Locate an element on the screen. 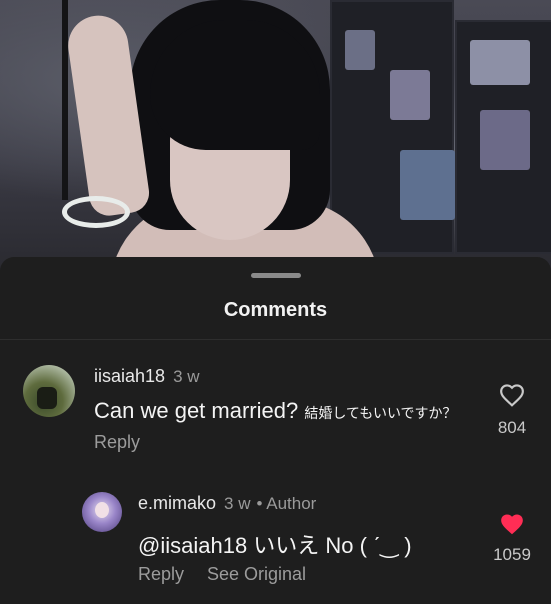 The image size is (551, 604). comment-text: @iisaiah18 いいえ No ( ˊ‿ ) is located at coordinates (275, 545).